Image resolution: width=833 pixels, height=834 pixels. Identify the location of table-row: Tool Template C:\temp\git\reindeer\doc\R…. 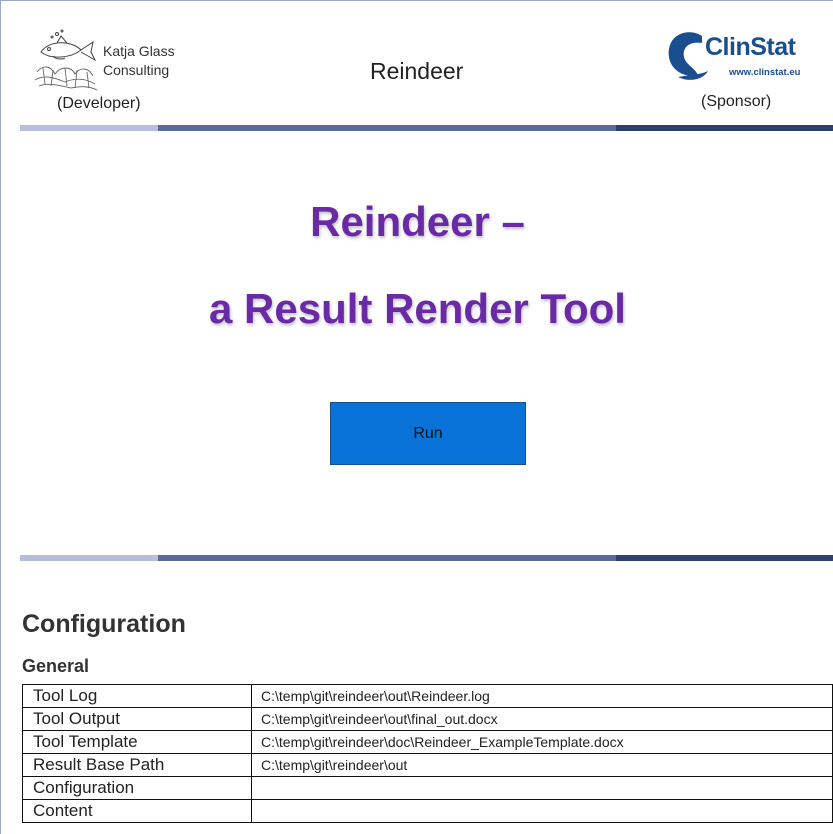
(427, 742).